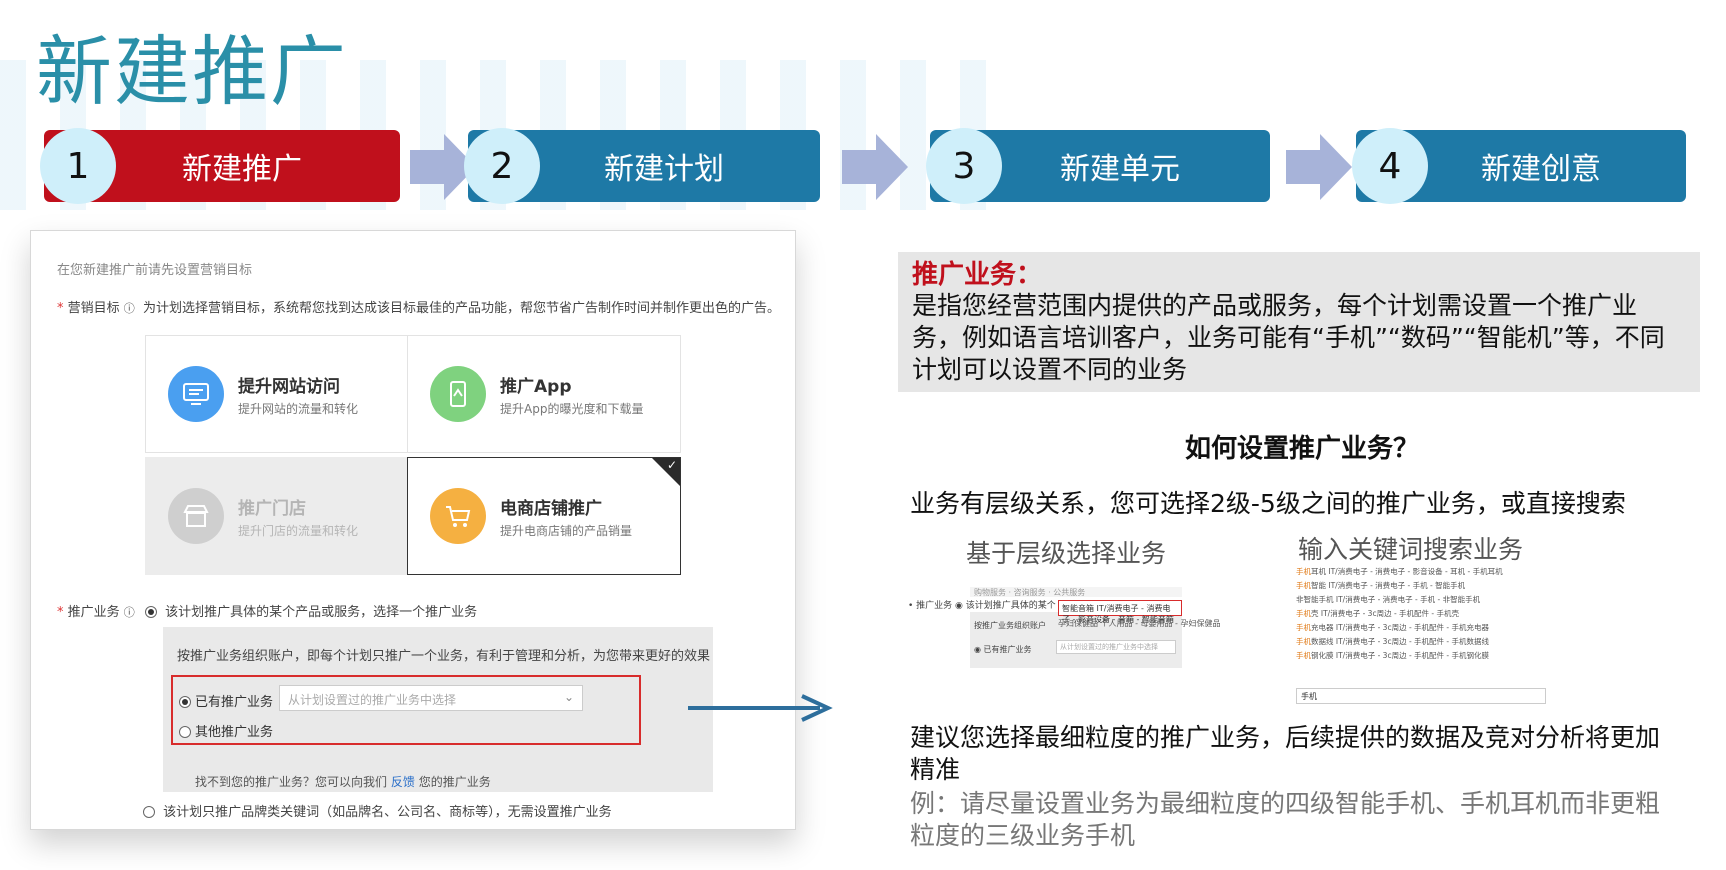 The width and height of the screenshot is (1726, 870). Describe the element at coordinates (664, 169) in the screenshot. I see `step-label: 新建计划` at that location.